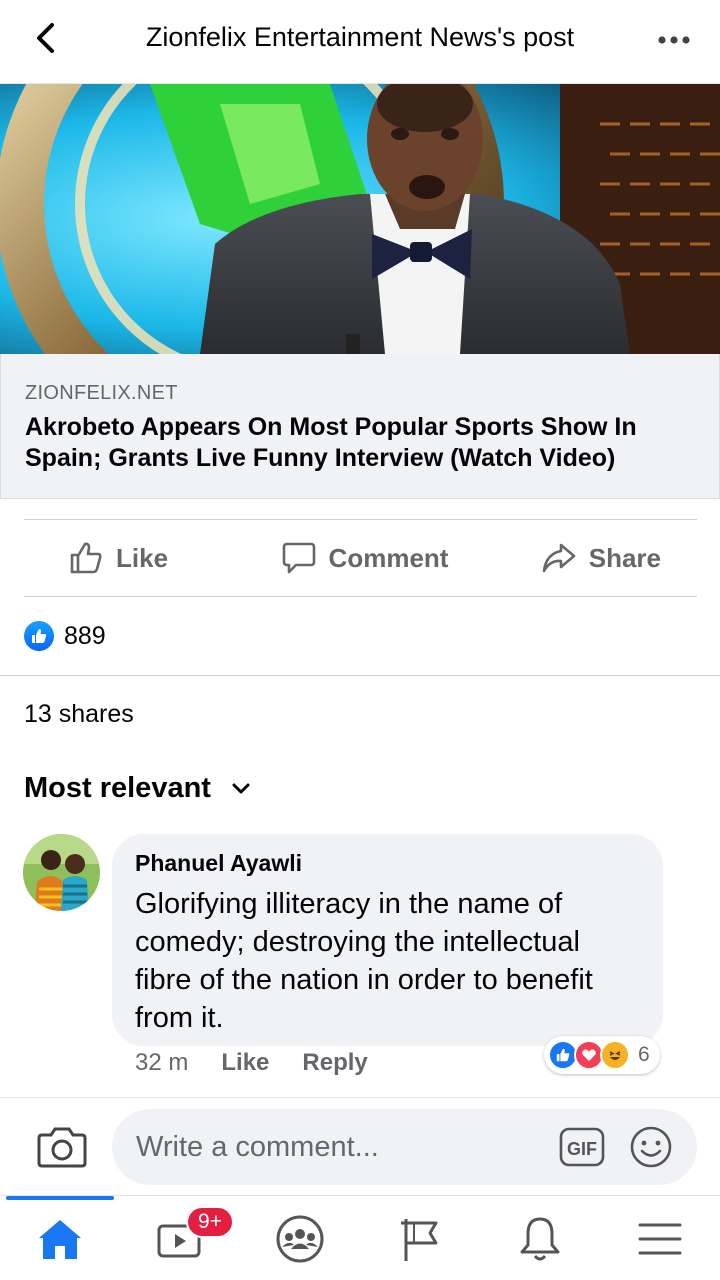  What do you see at coordinates (117, 788) in the screenshot?
I see `sort-label: Most relevant` at bounding box center [117, 788].